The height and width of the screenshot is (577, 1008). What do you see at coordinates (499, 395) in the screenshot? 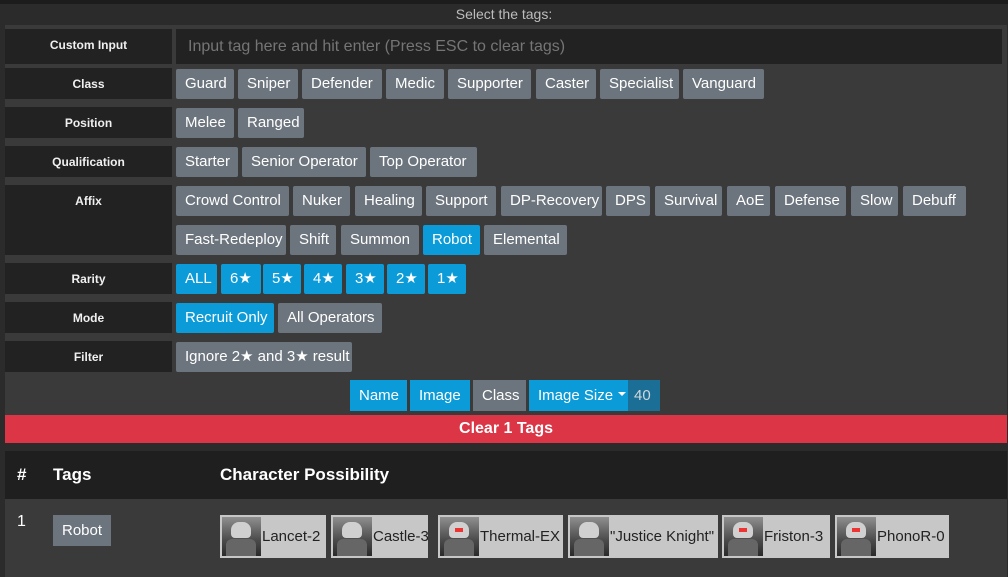
I see `class-button: Class` at bounding box center [499, 395].